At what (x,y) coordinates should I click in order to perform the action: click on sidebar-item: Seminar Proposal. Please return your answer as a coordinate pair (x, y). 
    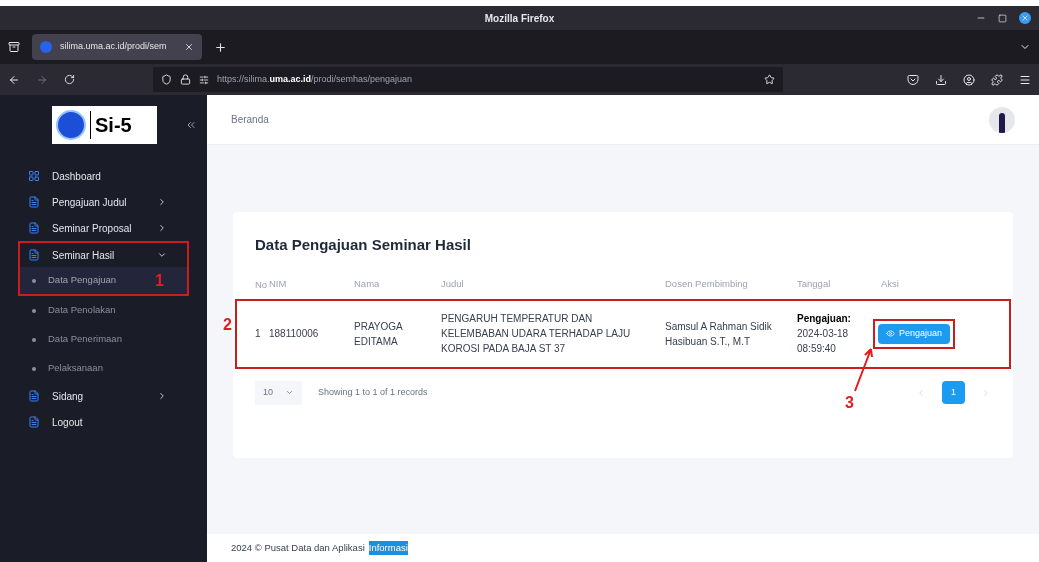
    Looking at the image, I should click on (103, 228).